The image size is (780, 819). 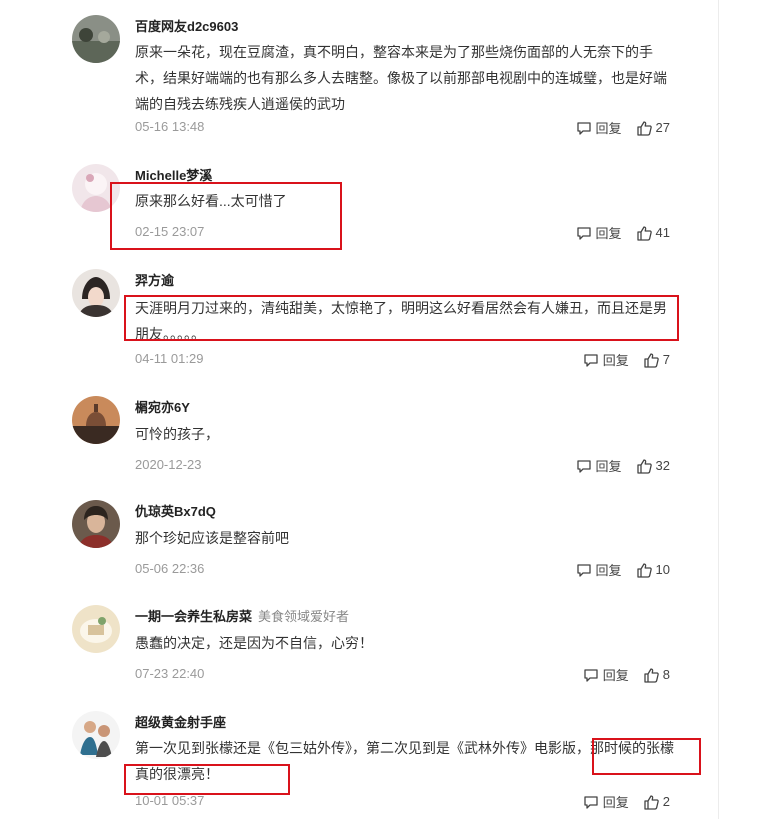 I want to click on username-text: 一期一会养生私房菜, so click(x=193, y=616).